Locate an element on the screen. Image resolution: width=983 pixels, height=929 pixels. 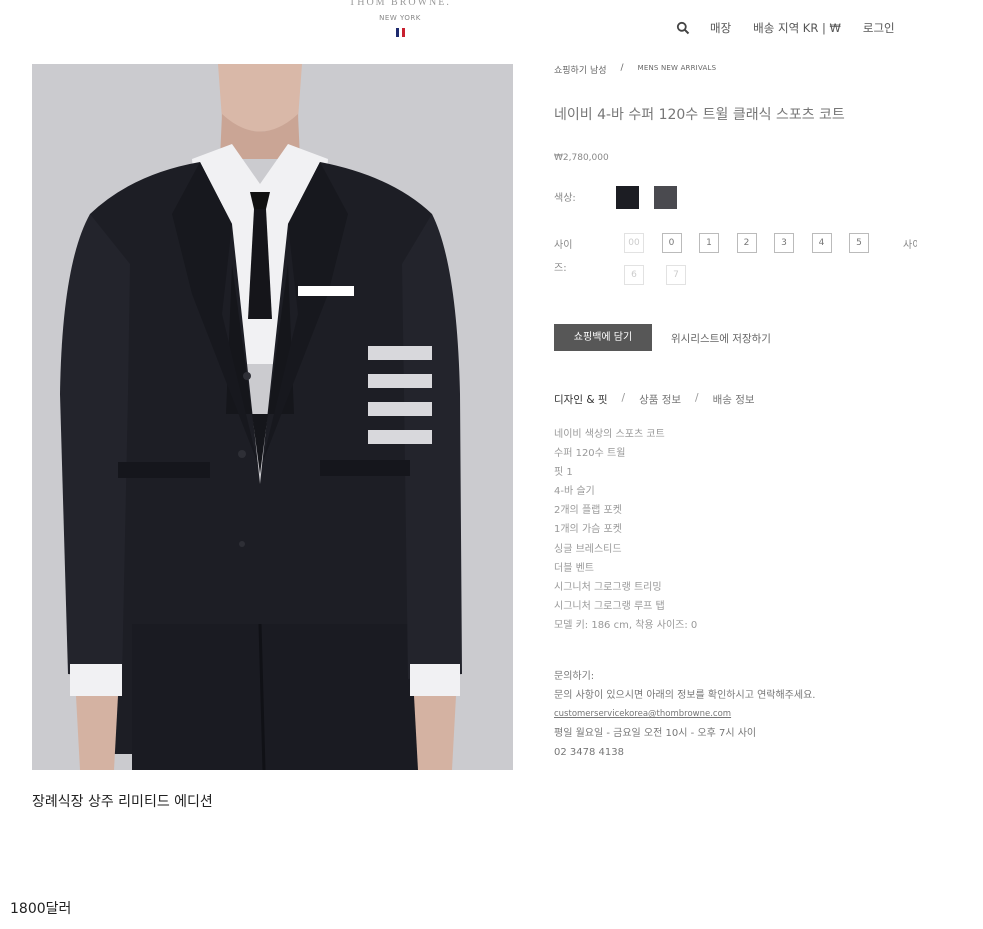
size-option-3: 3 is located at coordinates (784, 243).